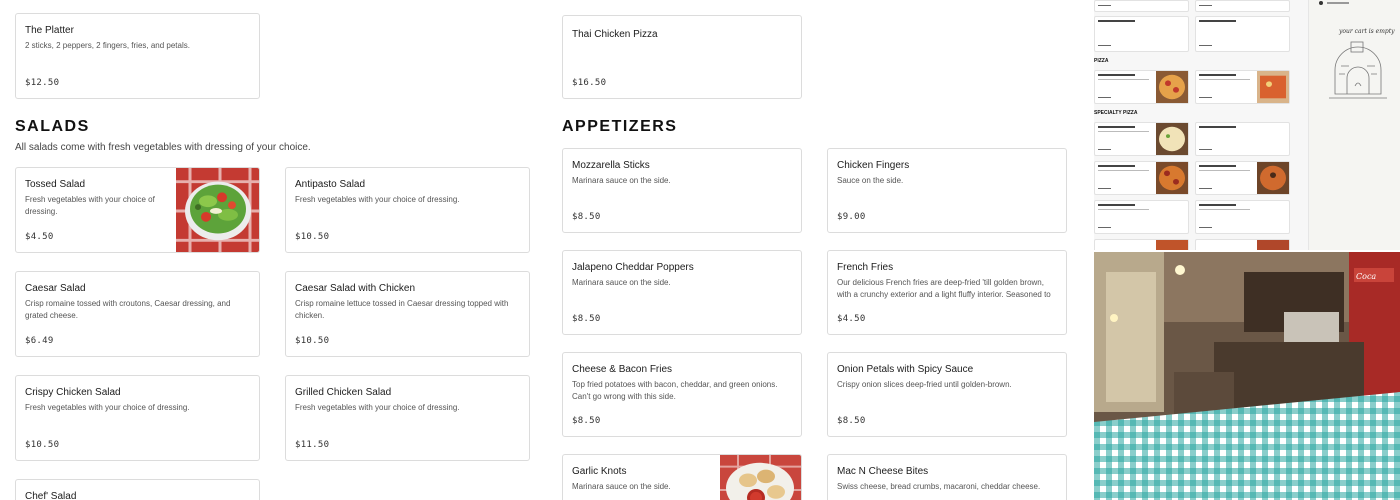 Image resolution: width=1400 pixels, height=500 pixels. What do you see at coordinates (217, 210) in the screenshot?
I see `tossed-salad-photo` at bounding box center [217, 210].